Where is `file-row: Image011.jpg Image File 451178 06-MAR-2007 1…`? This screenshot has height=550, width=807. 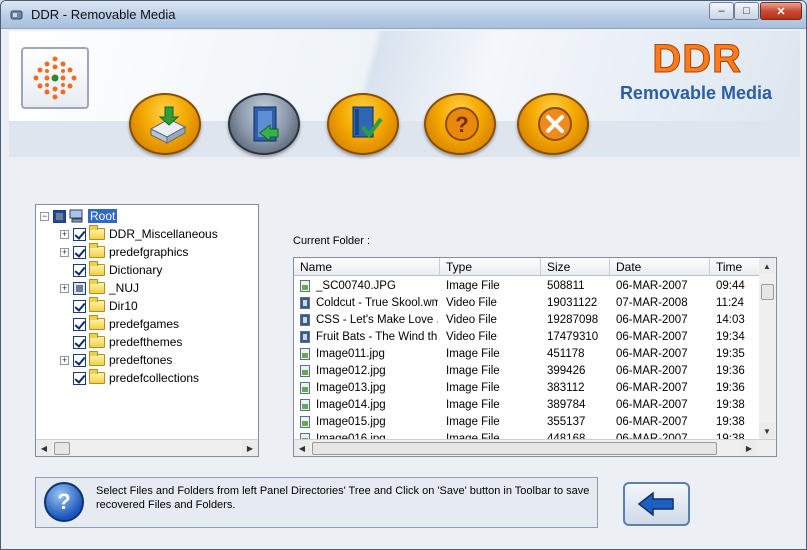 file-row: Image011.jpg Image File 451178 06-MAR-2007 1… is located at coordinates (527, 354).